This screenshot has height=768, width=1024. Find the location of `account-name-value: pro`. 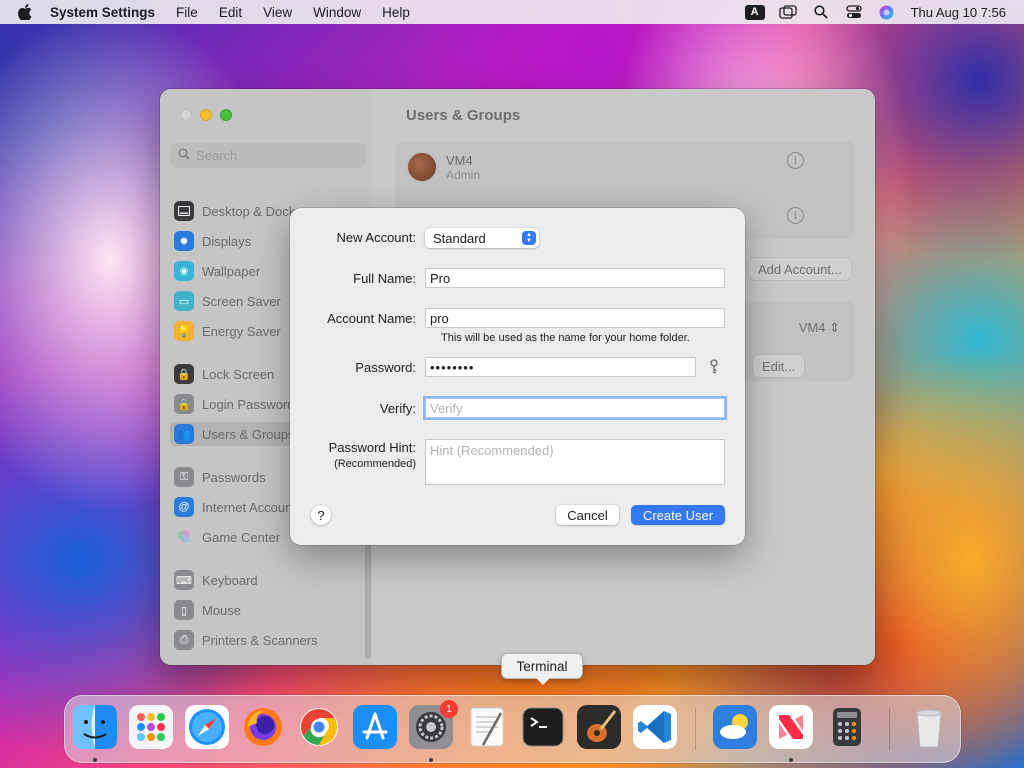

account-name-value: pro is located at coordinates (439, 318).